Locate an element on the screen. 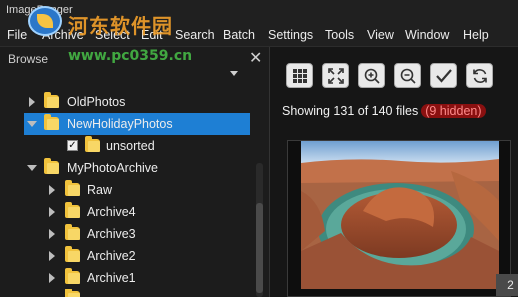 The width and height of the screenshot is (518, 297). watermark-logo-icon is located at coordinates (45, 21).